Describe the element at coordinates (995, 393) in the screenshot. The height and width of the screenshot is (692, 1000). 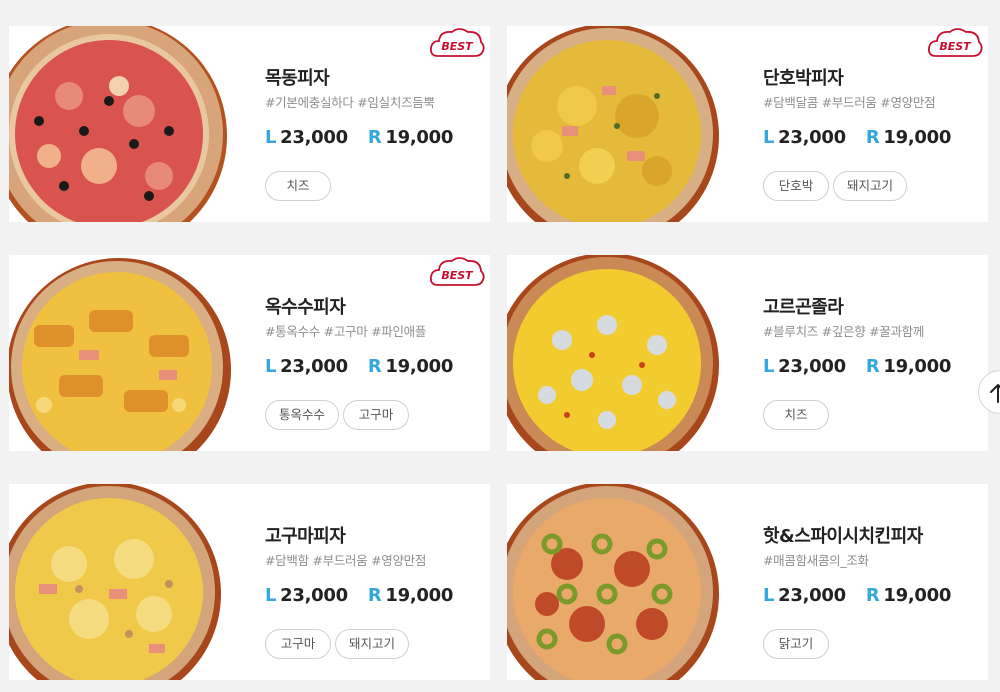
I see `arrow-up-icon` at that location.